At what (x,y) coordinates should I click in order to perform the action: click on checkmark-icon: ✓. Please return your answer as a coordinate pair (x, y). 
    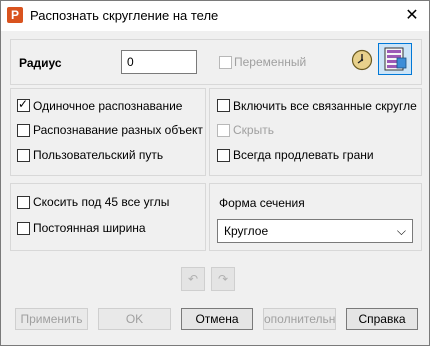
    Looking at the image, I should click on (23, 104).